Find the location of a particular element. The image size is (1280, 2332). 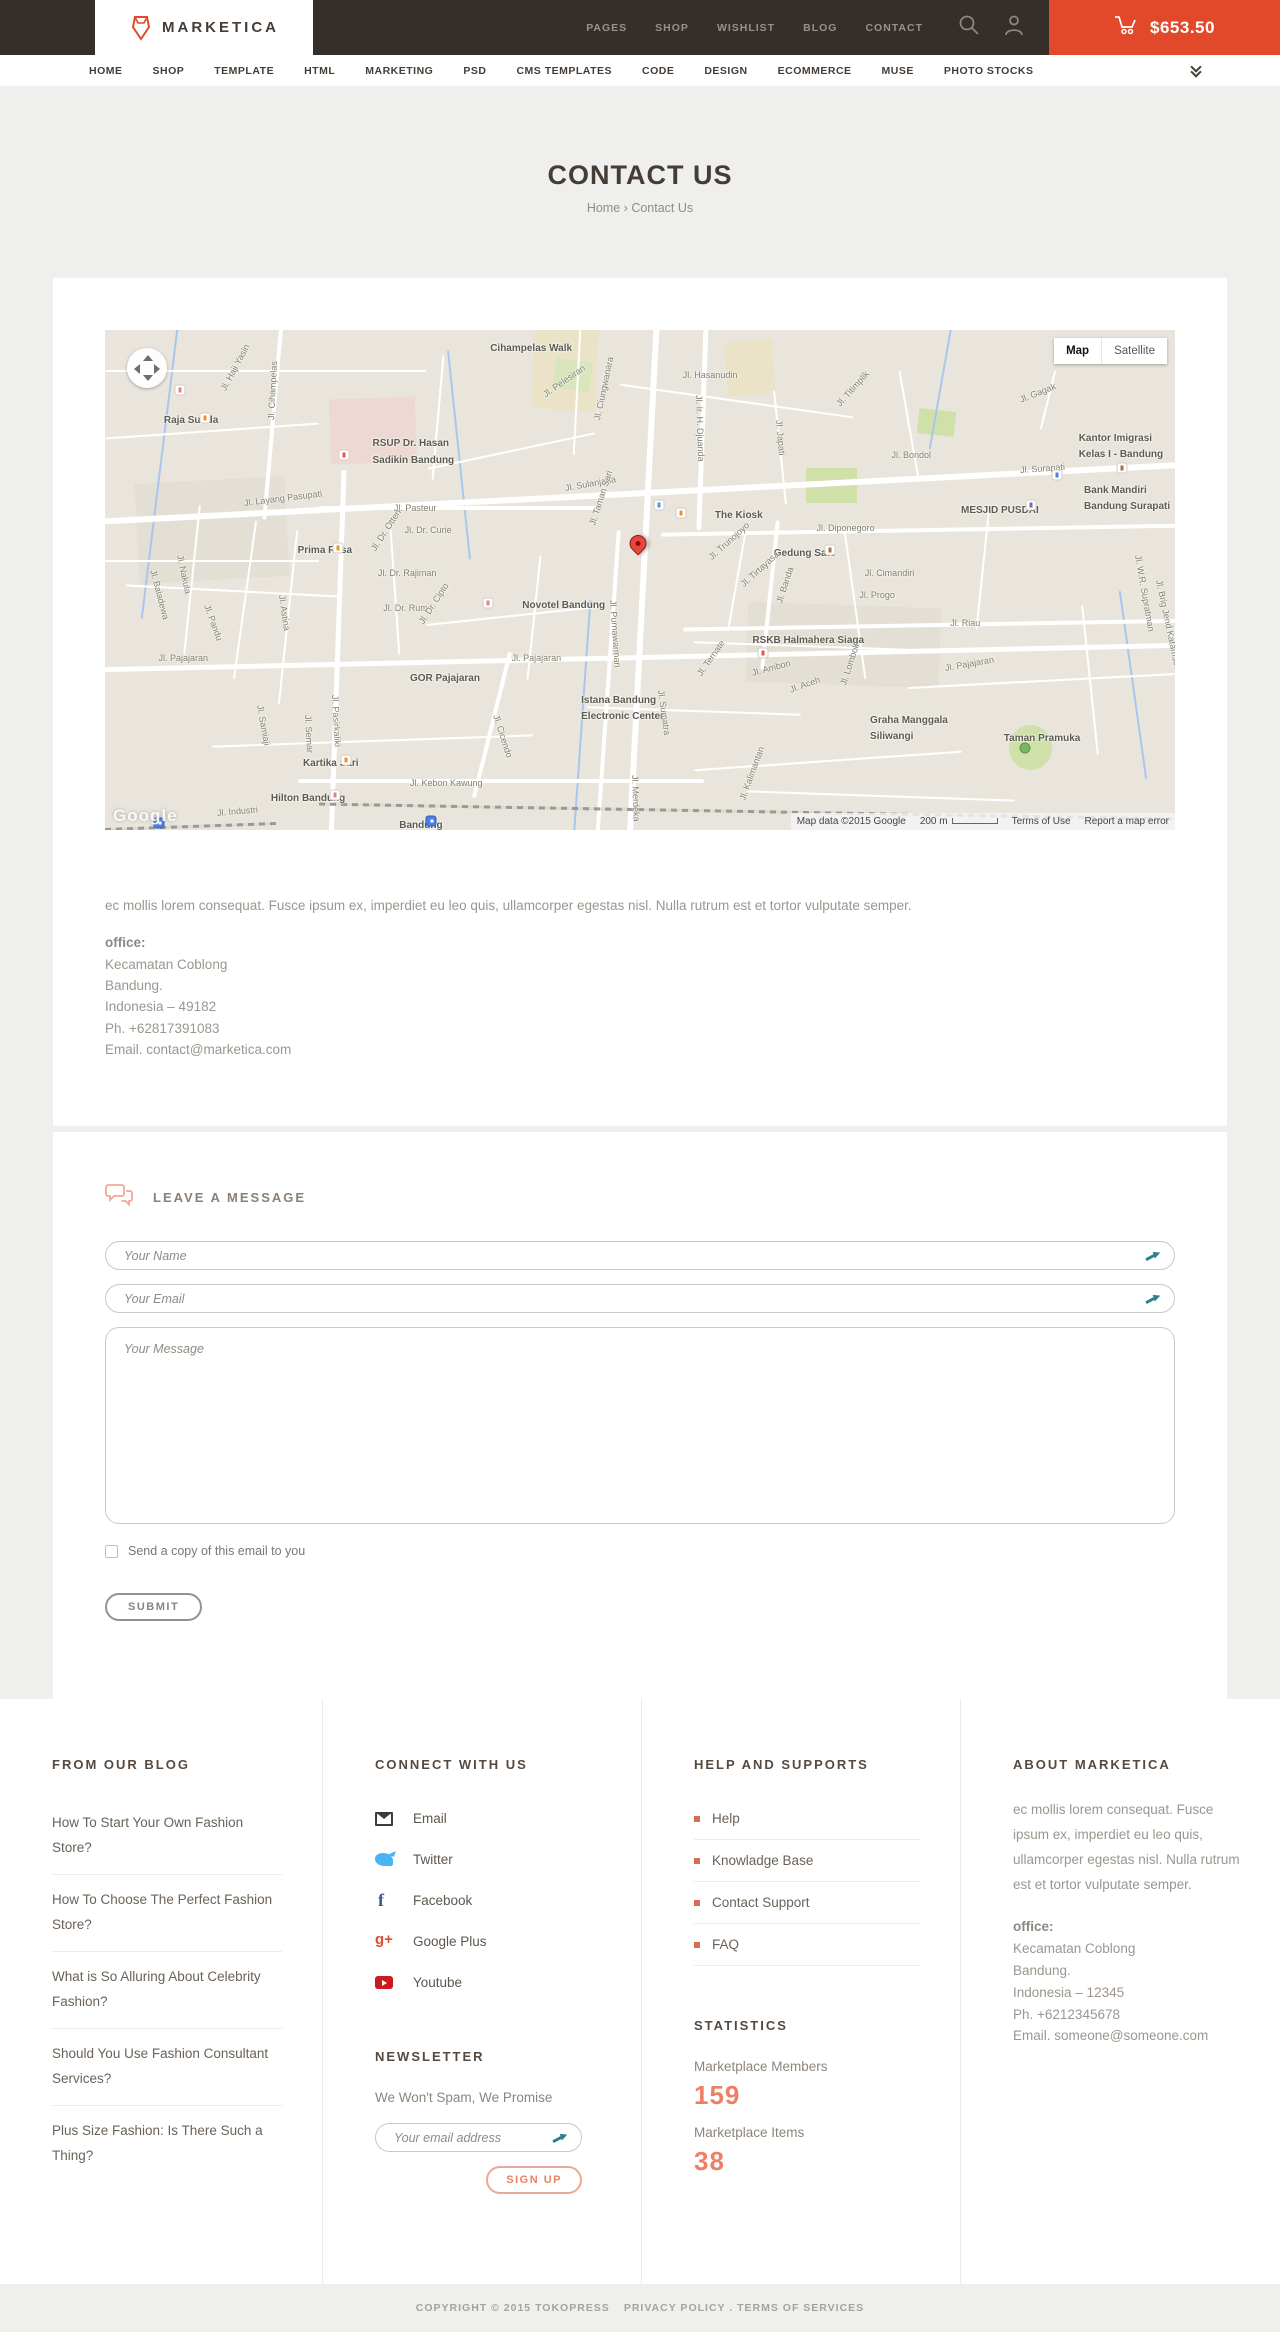

map-pan-control is located at coordinates (147, 368).